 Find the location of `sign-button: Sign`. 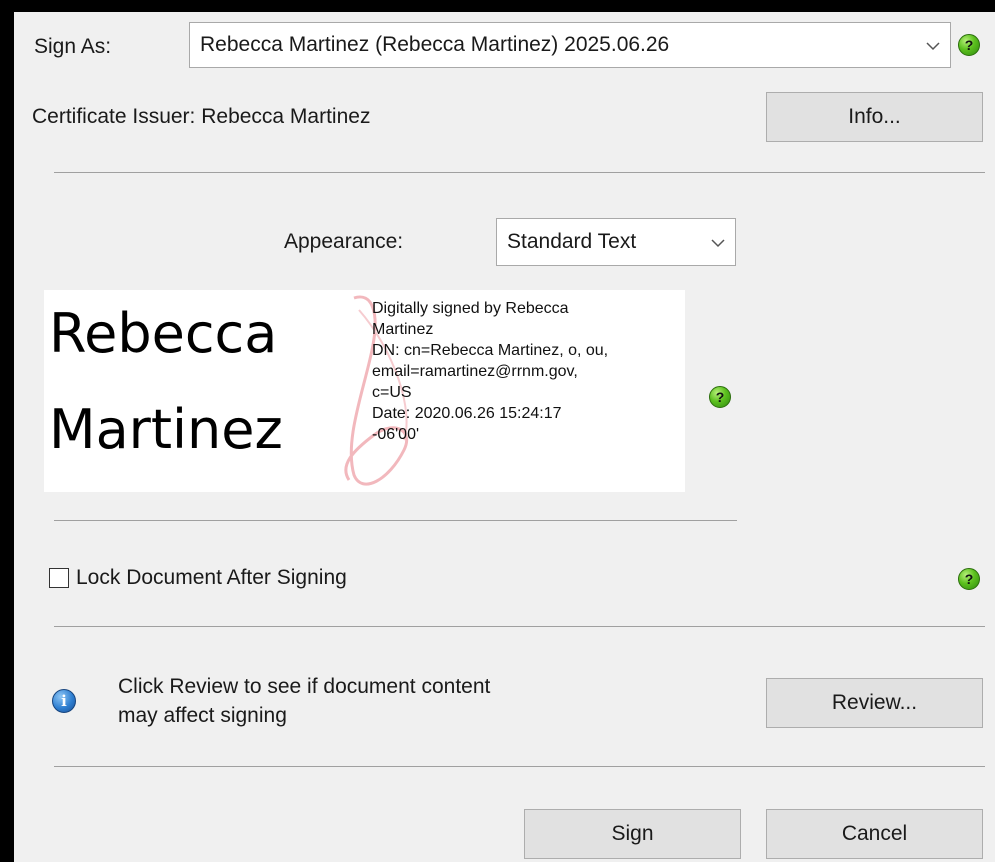

sign-button: Sign is located at coordinates (632, 834).